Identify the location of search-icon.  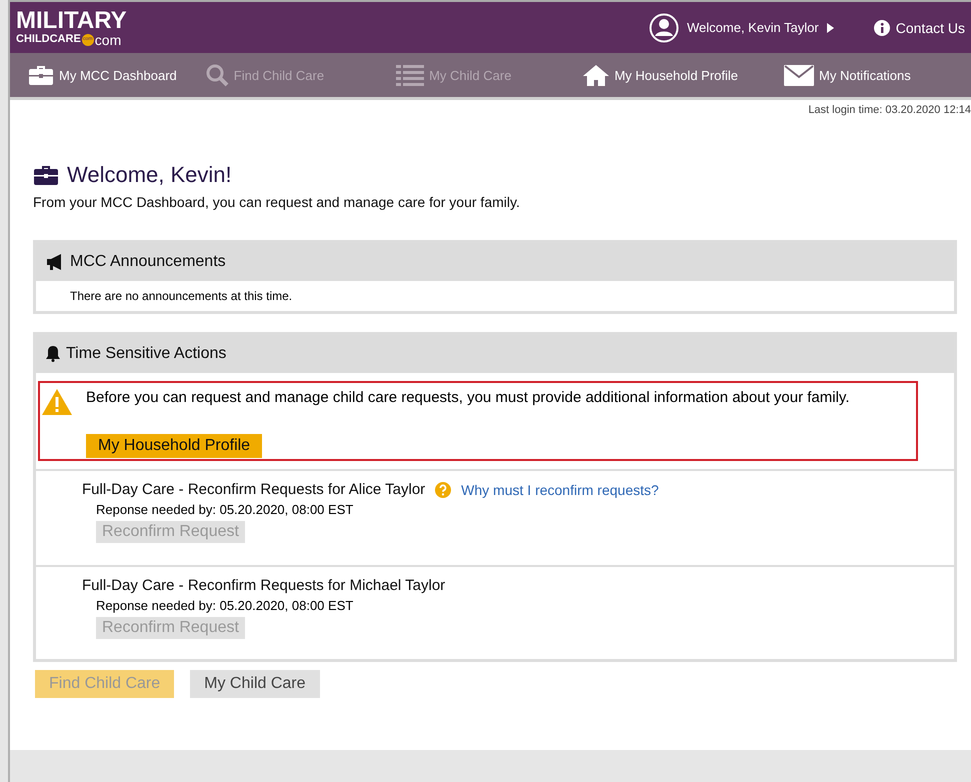
(216, 75).